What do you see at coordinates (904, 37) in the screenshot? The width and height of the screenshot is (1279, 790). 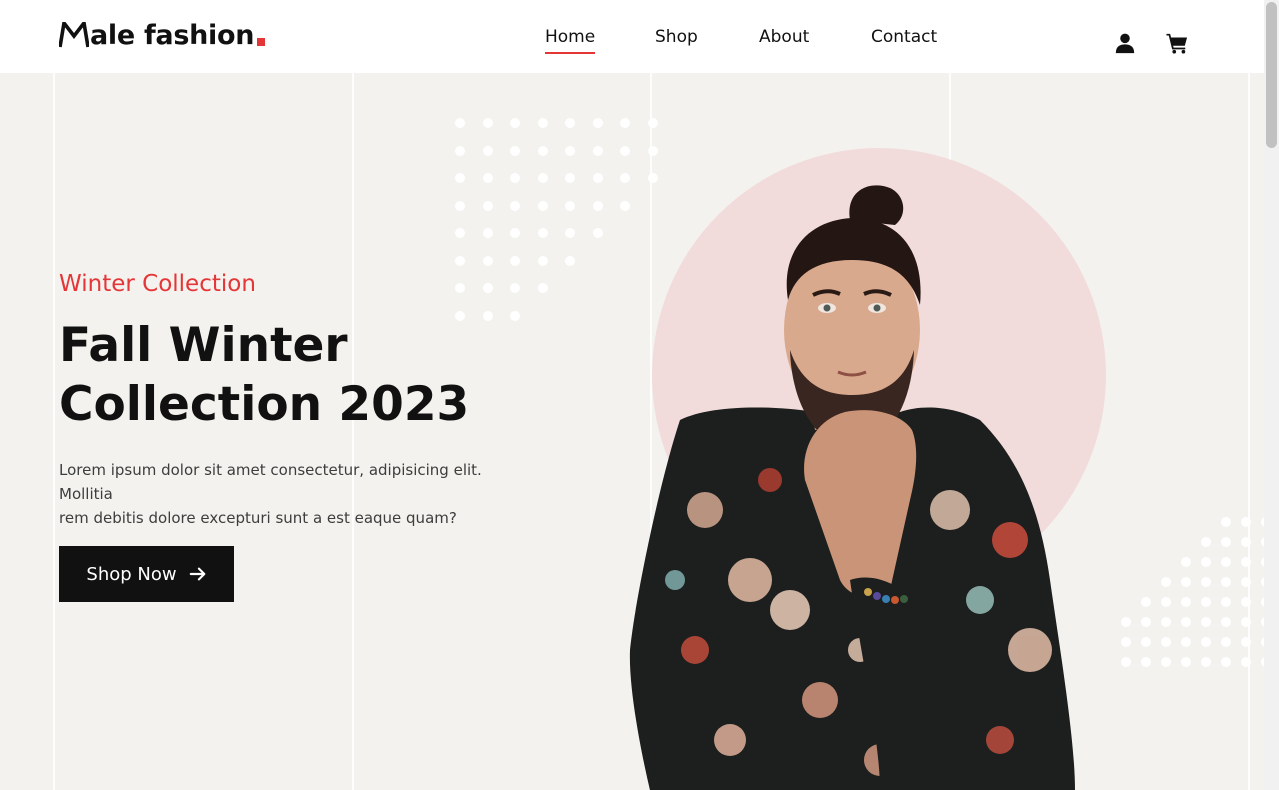 I see `nav-contact: Contact` at bounding box center [904, 37].